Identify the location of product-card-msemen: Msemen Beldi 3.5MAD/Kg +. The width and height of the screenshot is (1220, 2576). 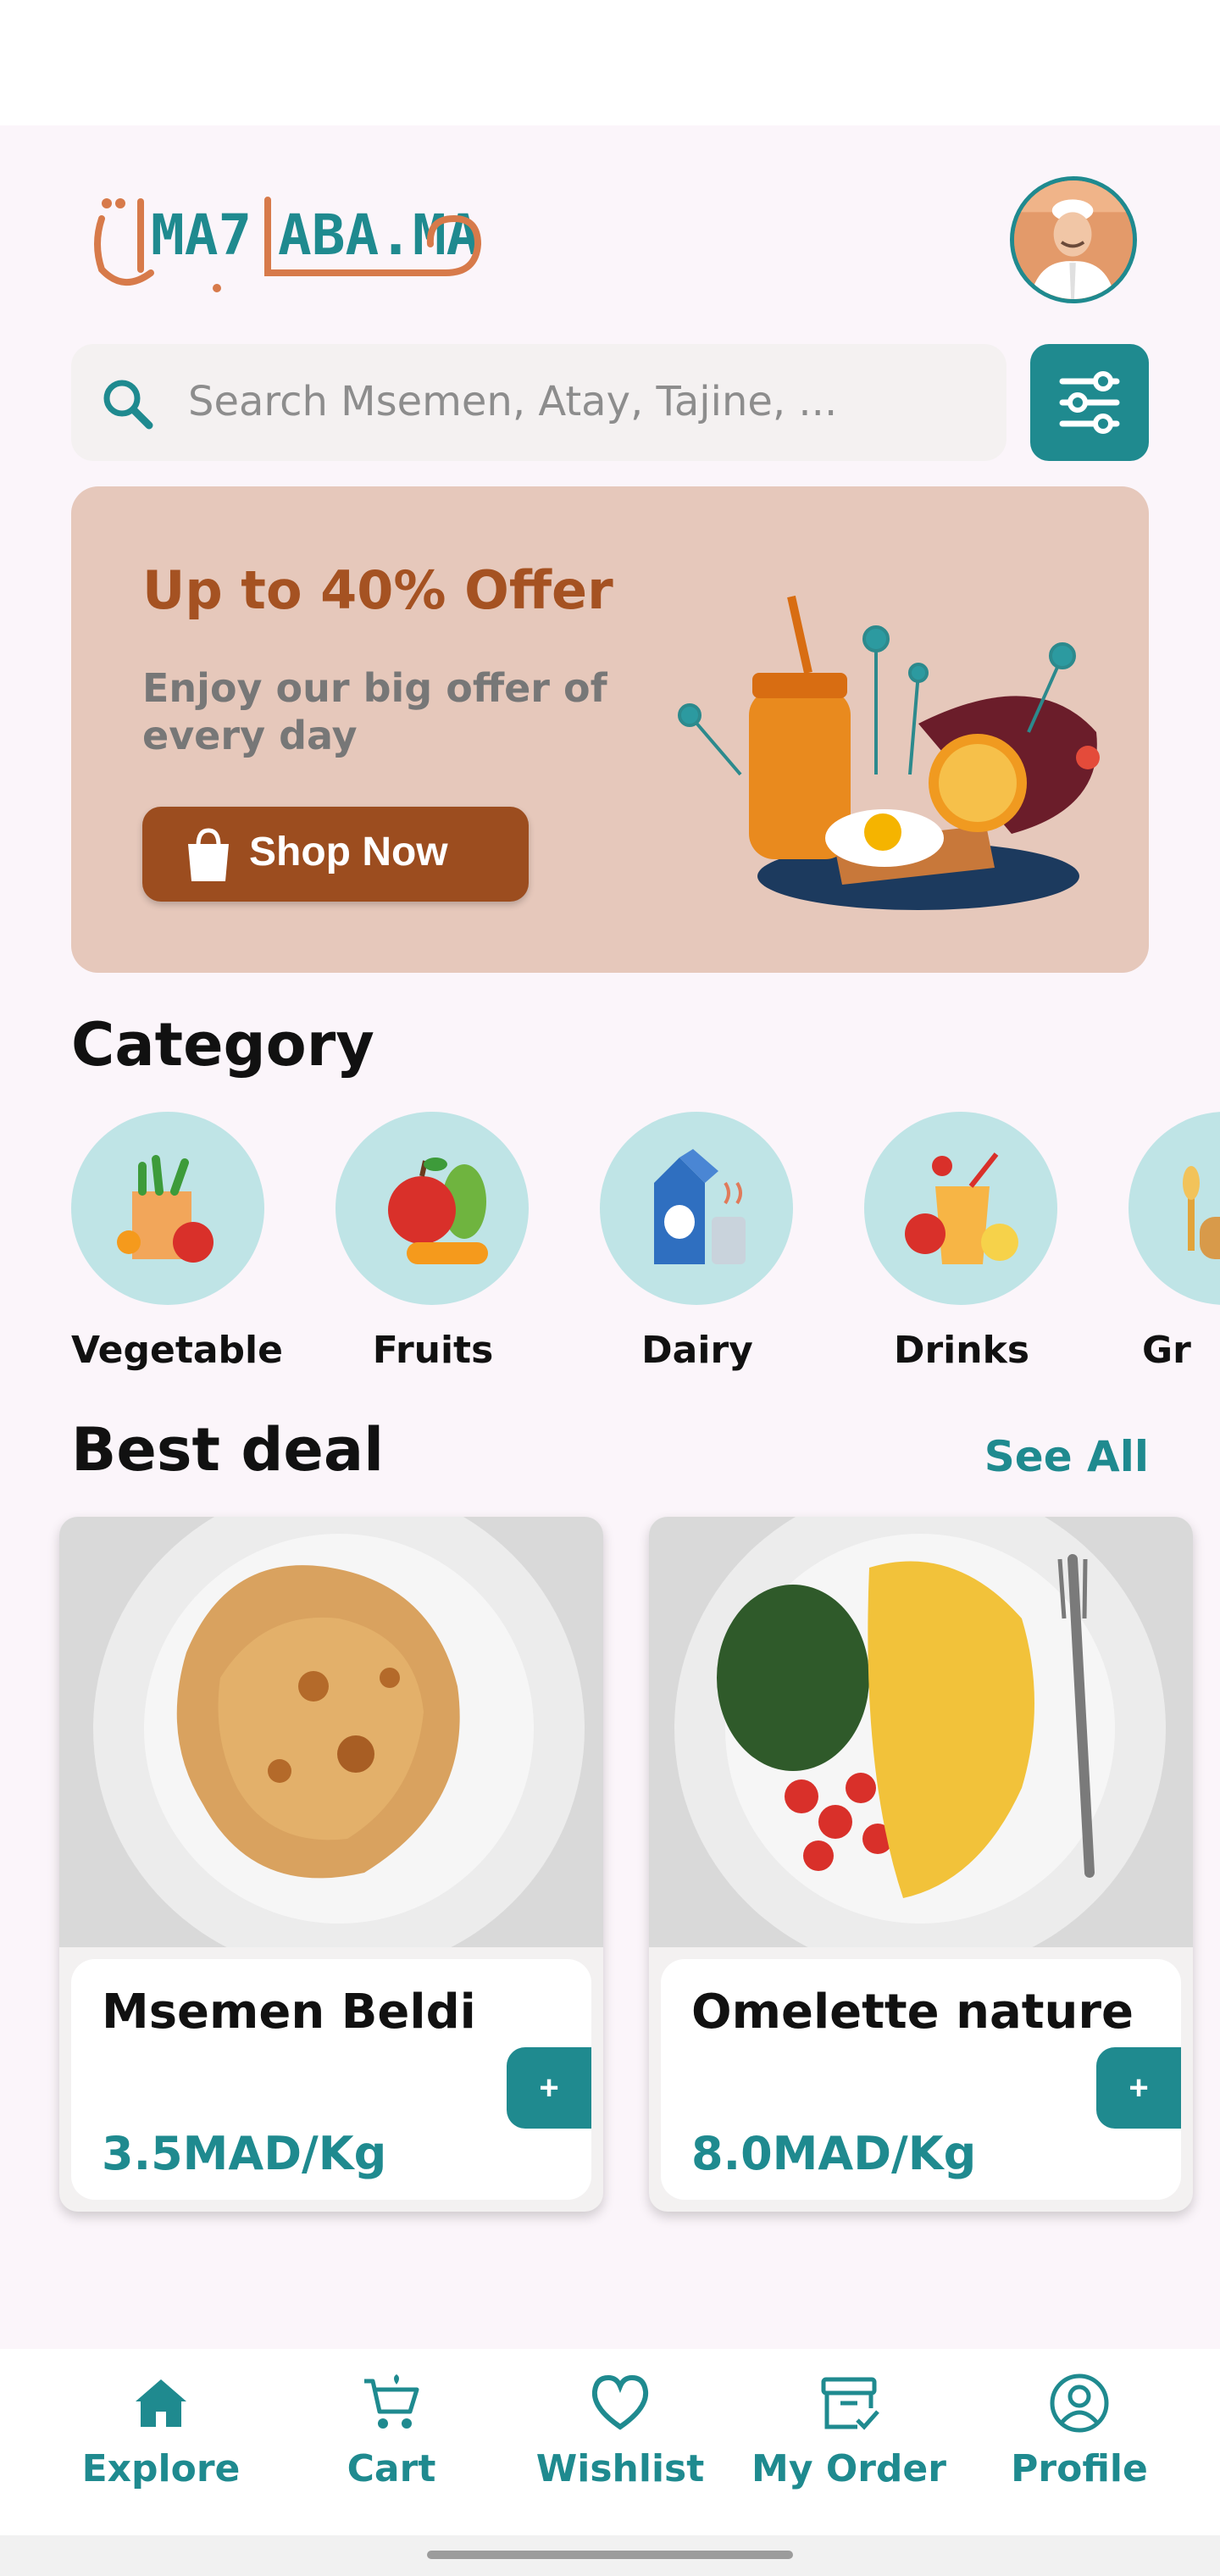
(331, 1864).